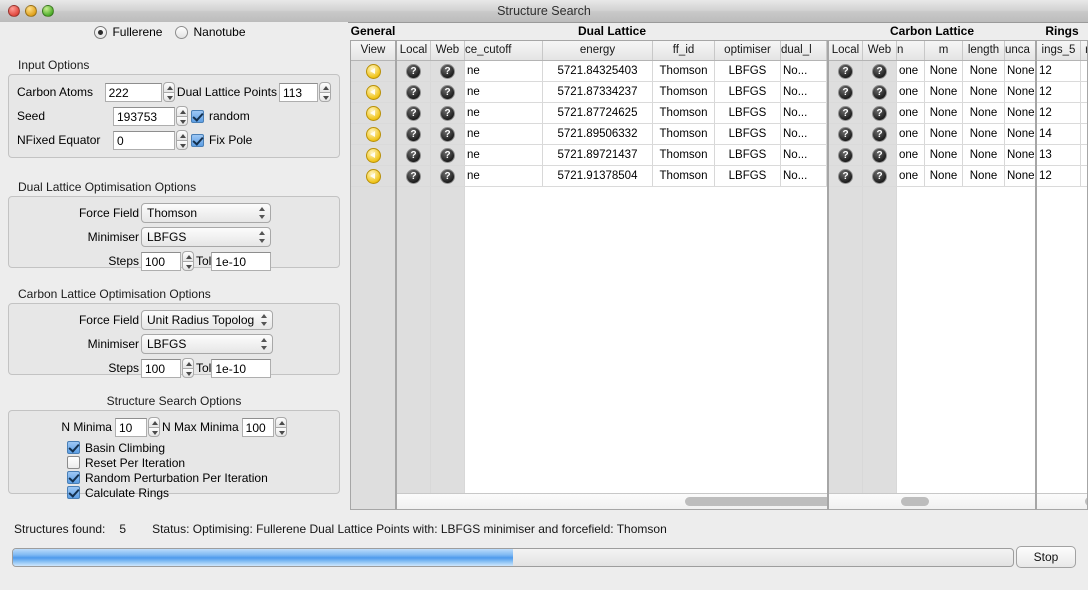 This screenshot has width=1088, height=590. I want to click on column-header-ff-id: ff_id, so click(684, 50).